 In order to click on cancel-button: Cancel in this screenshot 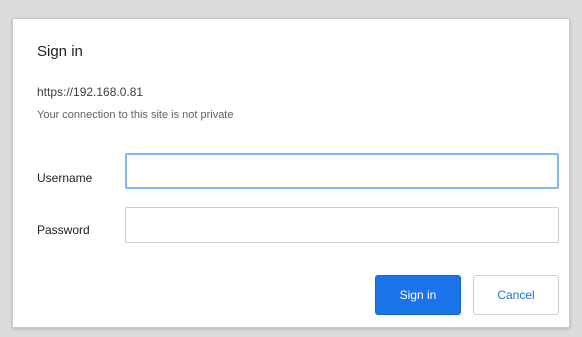, I will do `click(516, 295)`.